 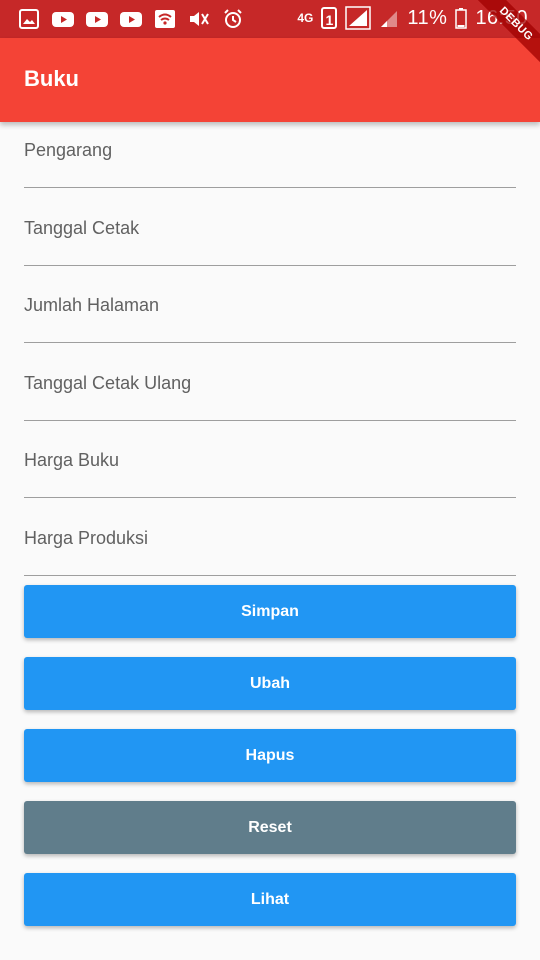 What do you see at coordinates (270, 459) in the screenshot?
I see `book-price-field: Harga Buku` at bounding box center [270, 459].